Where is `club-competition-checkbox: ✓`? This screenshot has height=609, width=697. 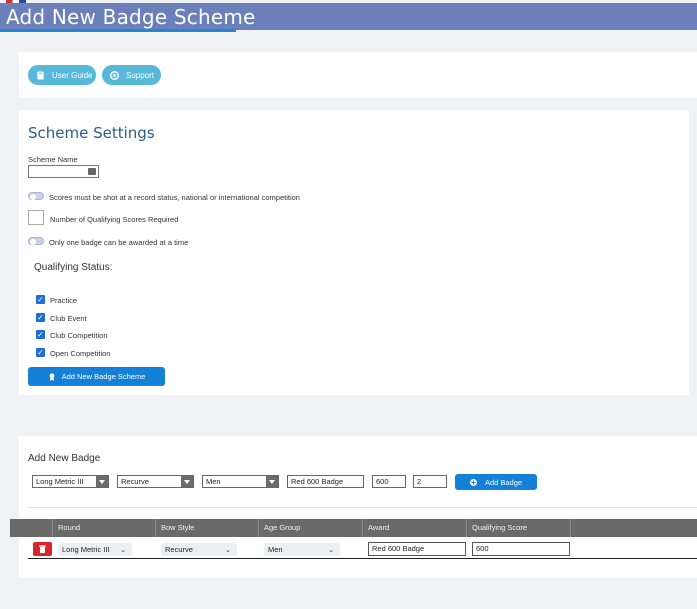
club-competition-checkbox: ✓ is located at coordinates (40, 334).